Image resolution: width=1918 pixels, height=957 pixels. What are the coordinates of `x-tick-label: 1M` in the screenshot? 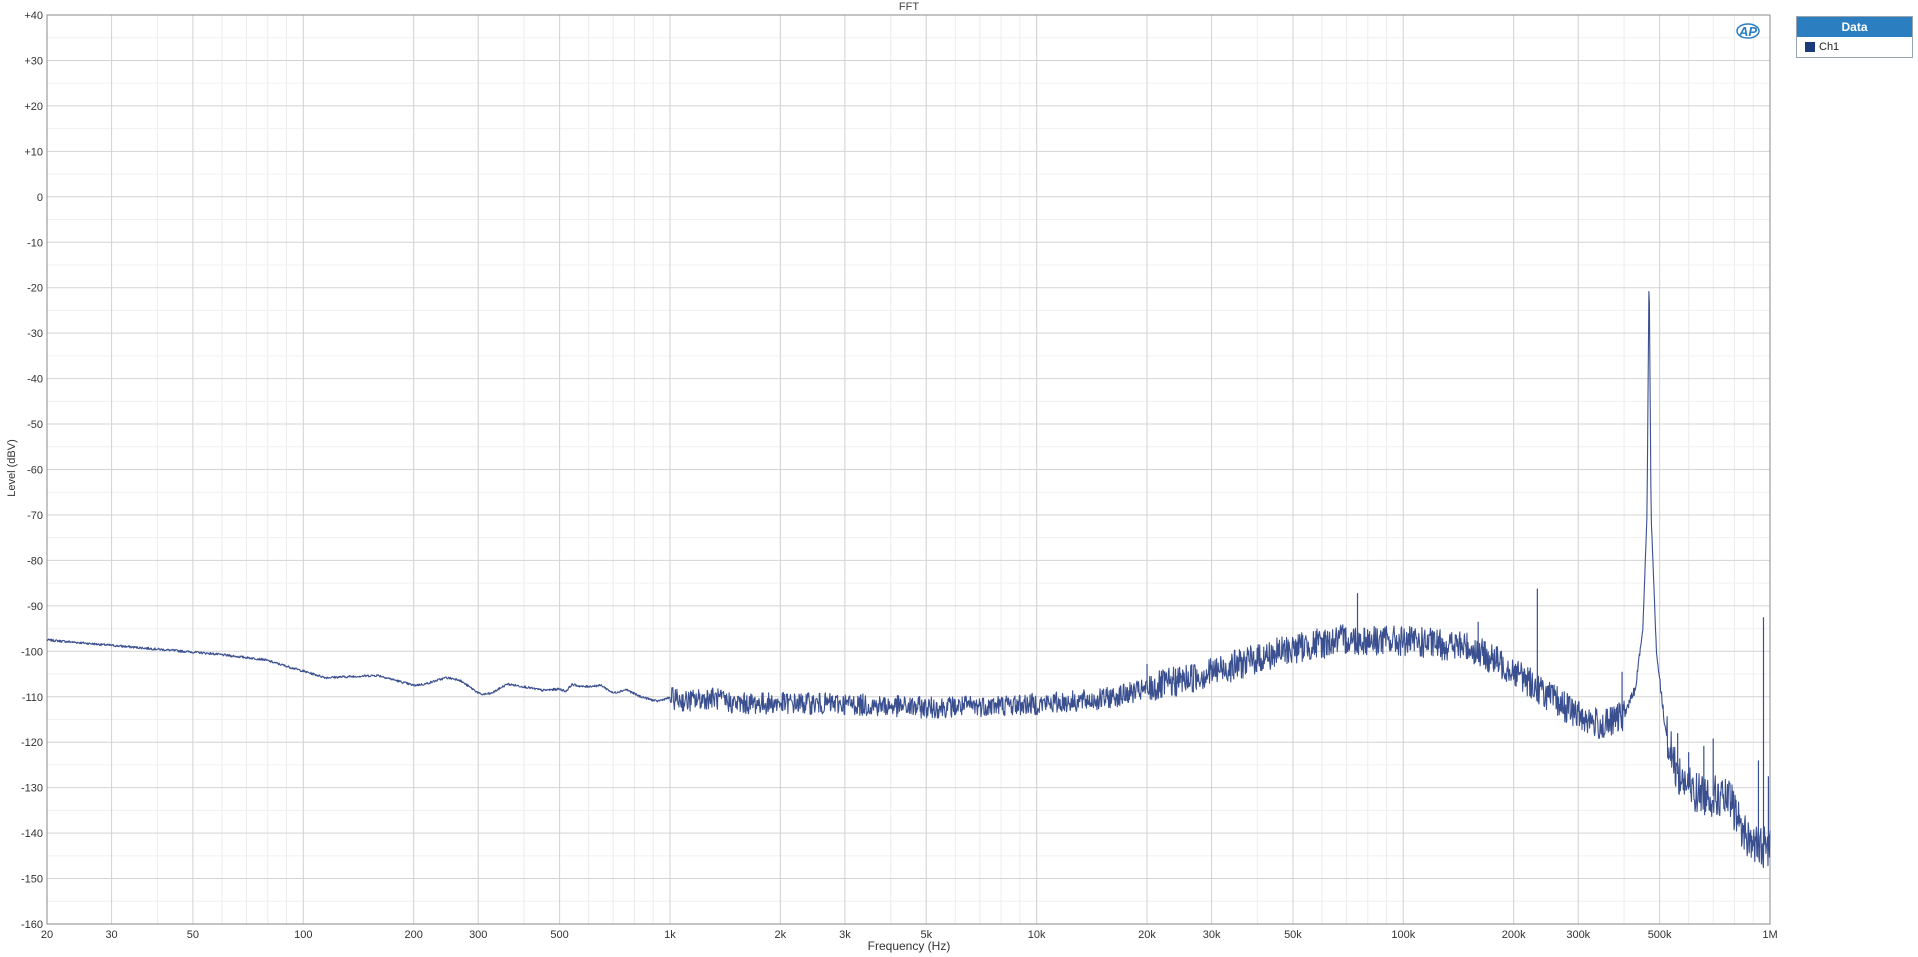 It's located at (1769, 935).